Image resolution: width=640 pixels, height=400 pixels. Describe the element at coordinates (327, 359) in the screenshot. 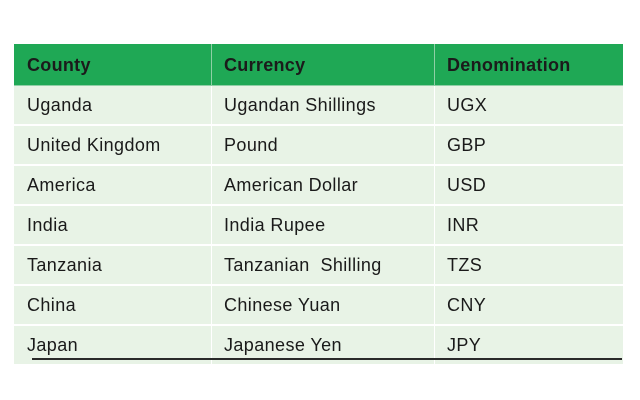

I see `table-bottom-rule` at that location.